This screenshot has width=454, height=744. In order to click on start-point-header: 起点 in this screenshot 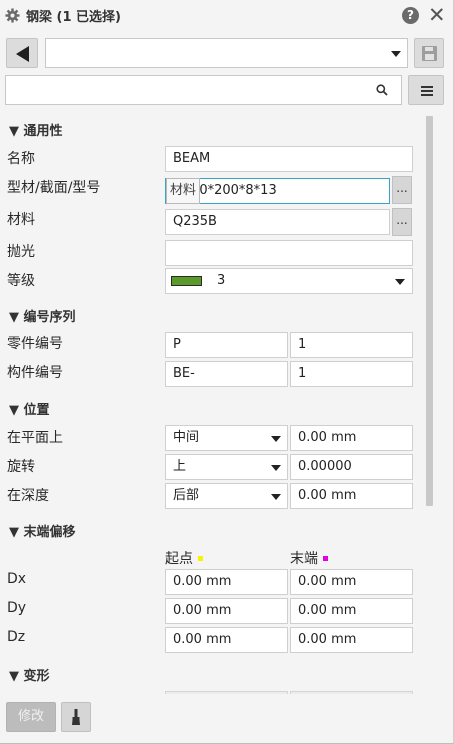, I will do `click(184, 558)`.